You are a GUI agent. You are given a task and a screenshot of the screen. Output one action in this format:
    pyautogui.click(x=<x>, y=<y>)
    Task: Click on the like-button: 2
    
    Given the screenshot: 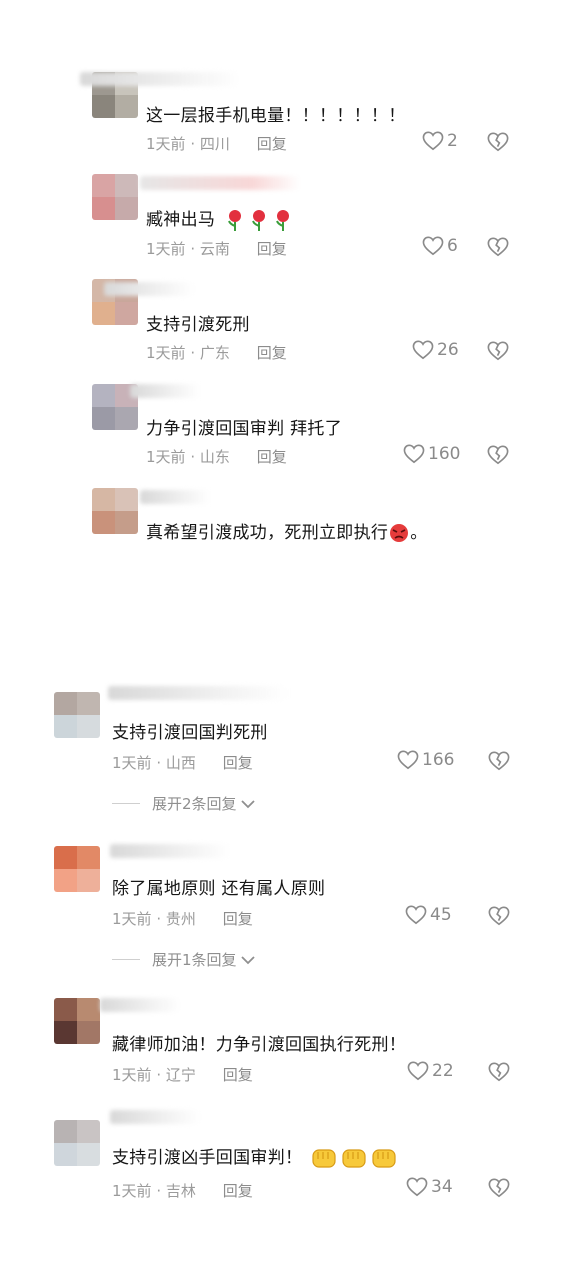 What is the action you would take?
    pyautogui.click(x=440, y=141)
    